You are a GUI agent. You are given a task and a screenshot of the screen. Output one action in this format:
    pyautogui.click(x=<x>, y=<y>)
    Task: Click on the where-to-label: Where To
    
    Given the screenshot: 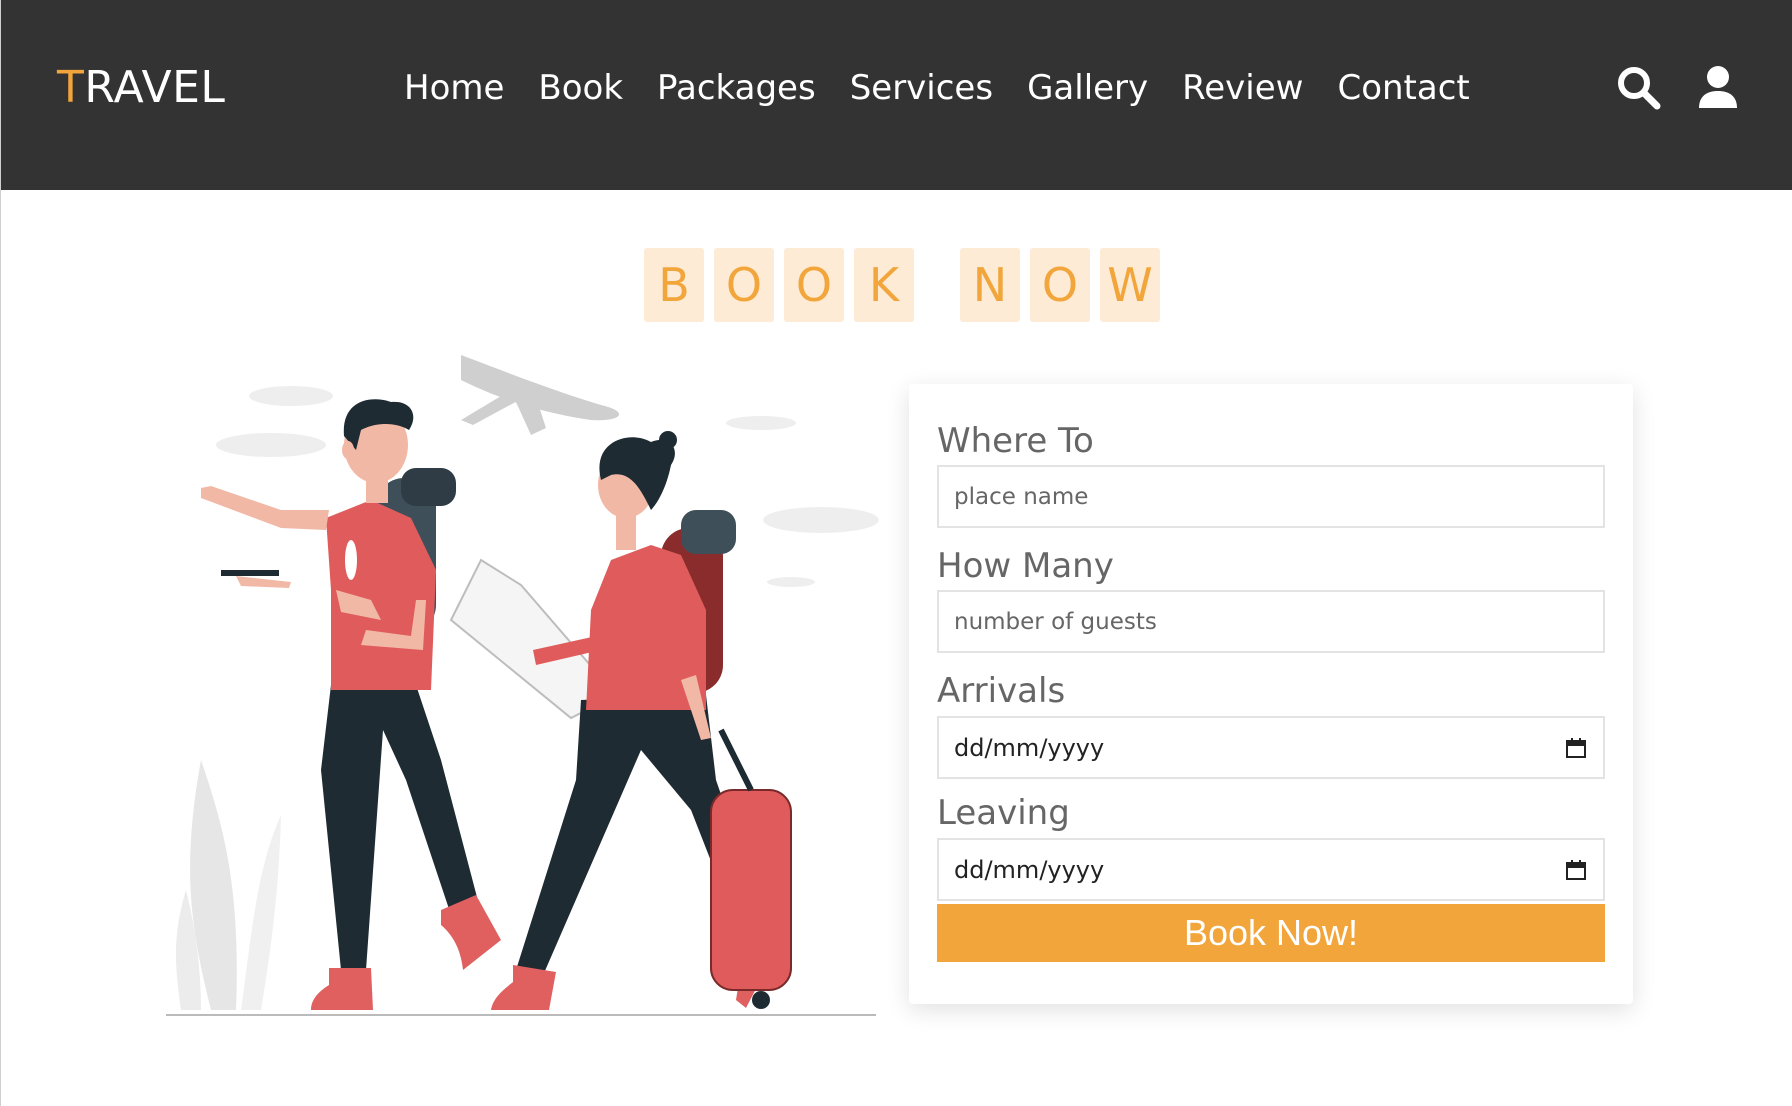 What is the action you would take?
    pyautogui.click(x=1015, y=441)
    